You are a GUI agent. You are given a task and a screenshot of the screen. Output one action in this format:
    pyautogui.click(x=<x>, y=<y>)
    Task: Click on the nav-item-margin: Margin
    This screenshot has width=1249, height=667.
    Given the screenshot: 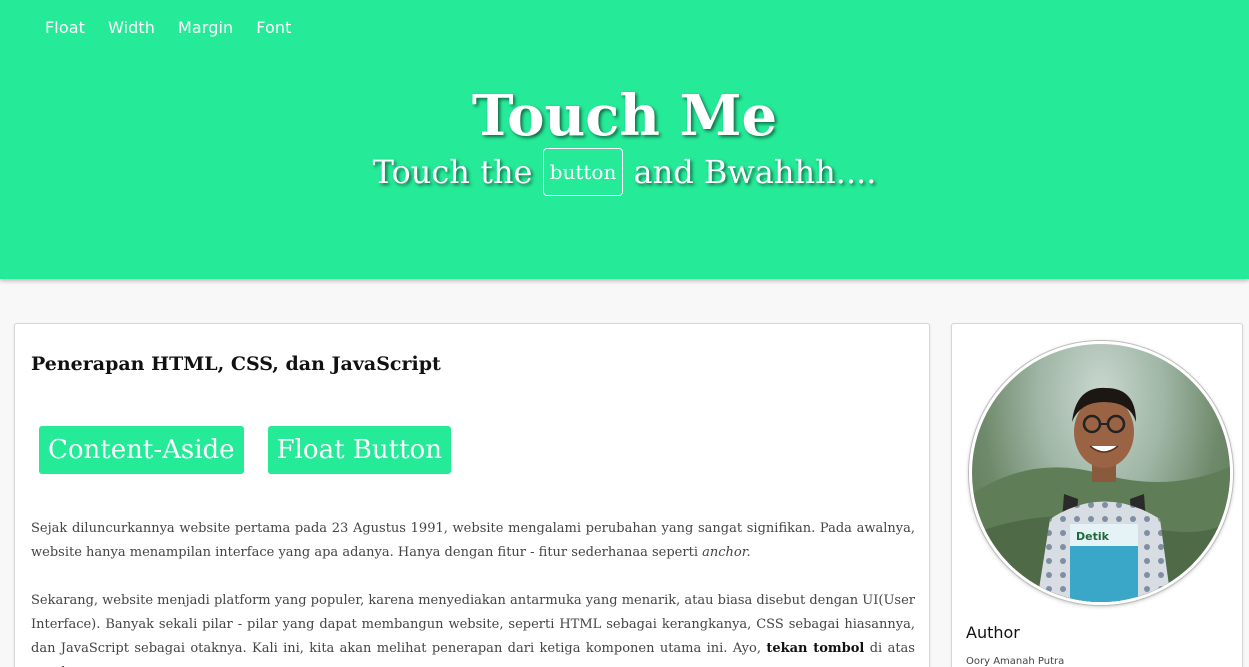 What is the action you would take?
    pyautogui.click(x=205, y=27)
    